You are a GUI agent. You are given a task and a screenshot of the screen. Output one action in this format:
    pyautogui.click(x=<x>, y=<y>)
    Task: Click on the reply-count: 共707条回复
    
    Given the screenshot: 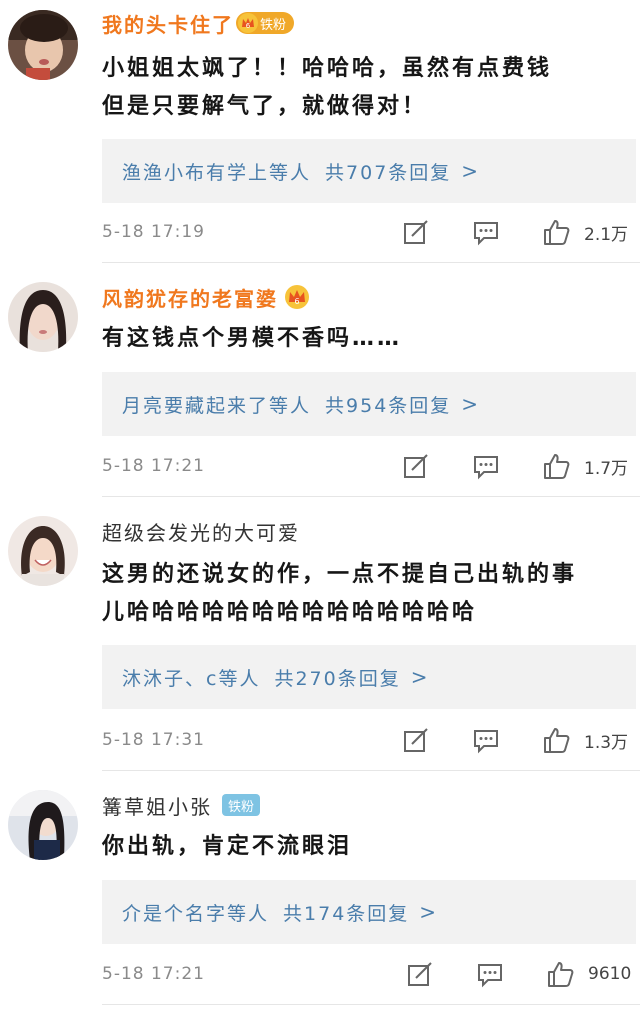 What is the action you would take?
    pyautogui.click(x=388, y=172)
    